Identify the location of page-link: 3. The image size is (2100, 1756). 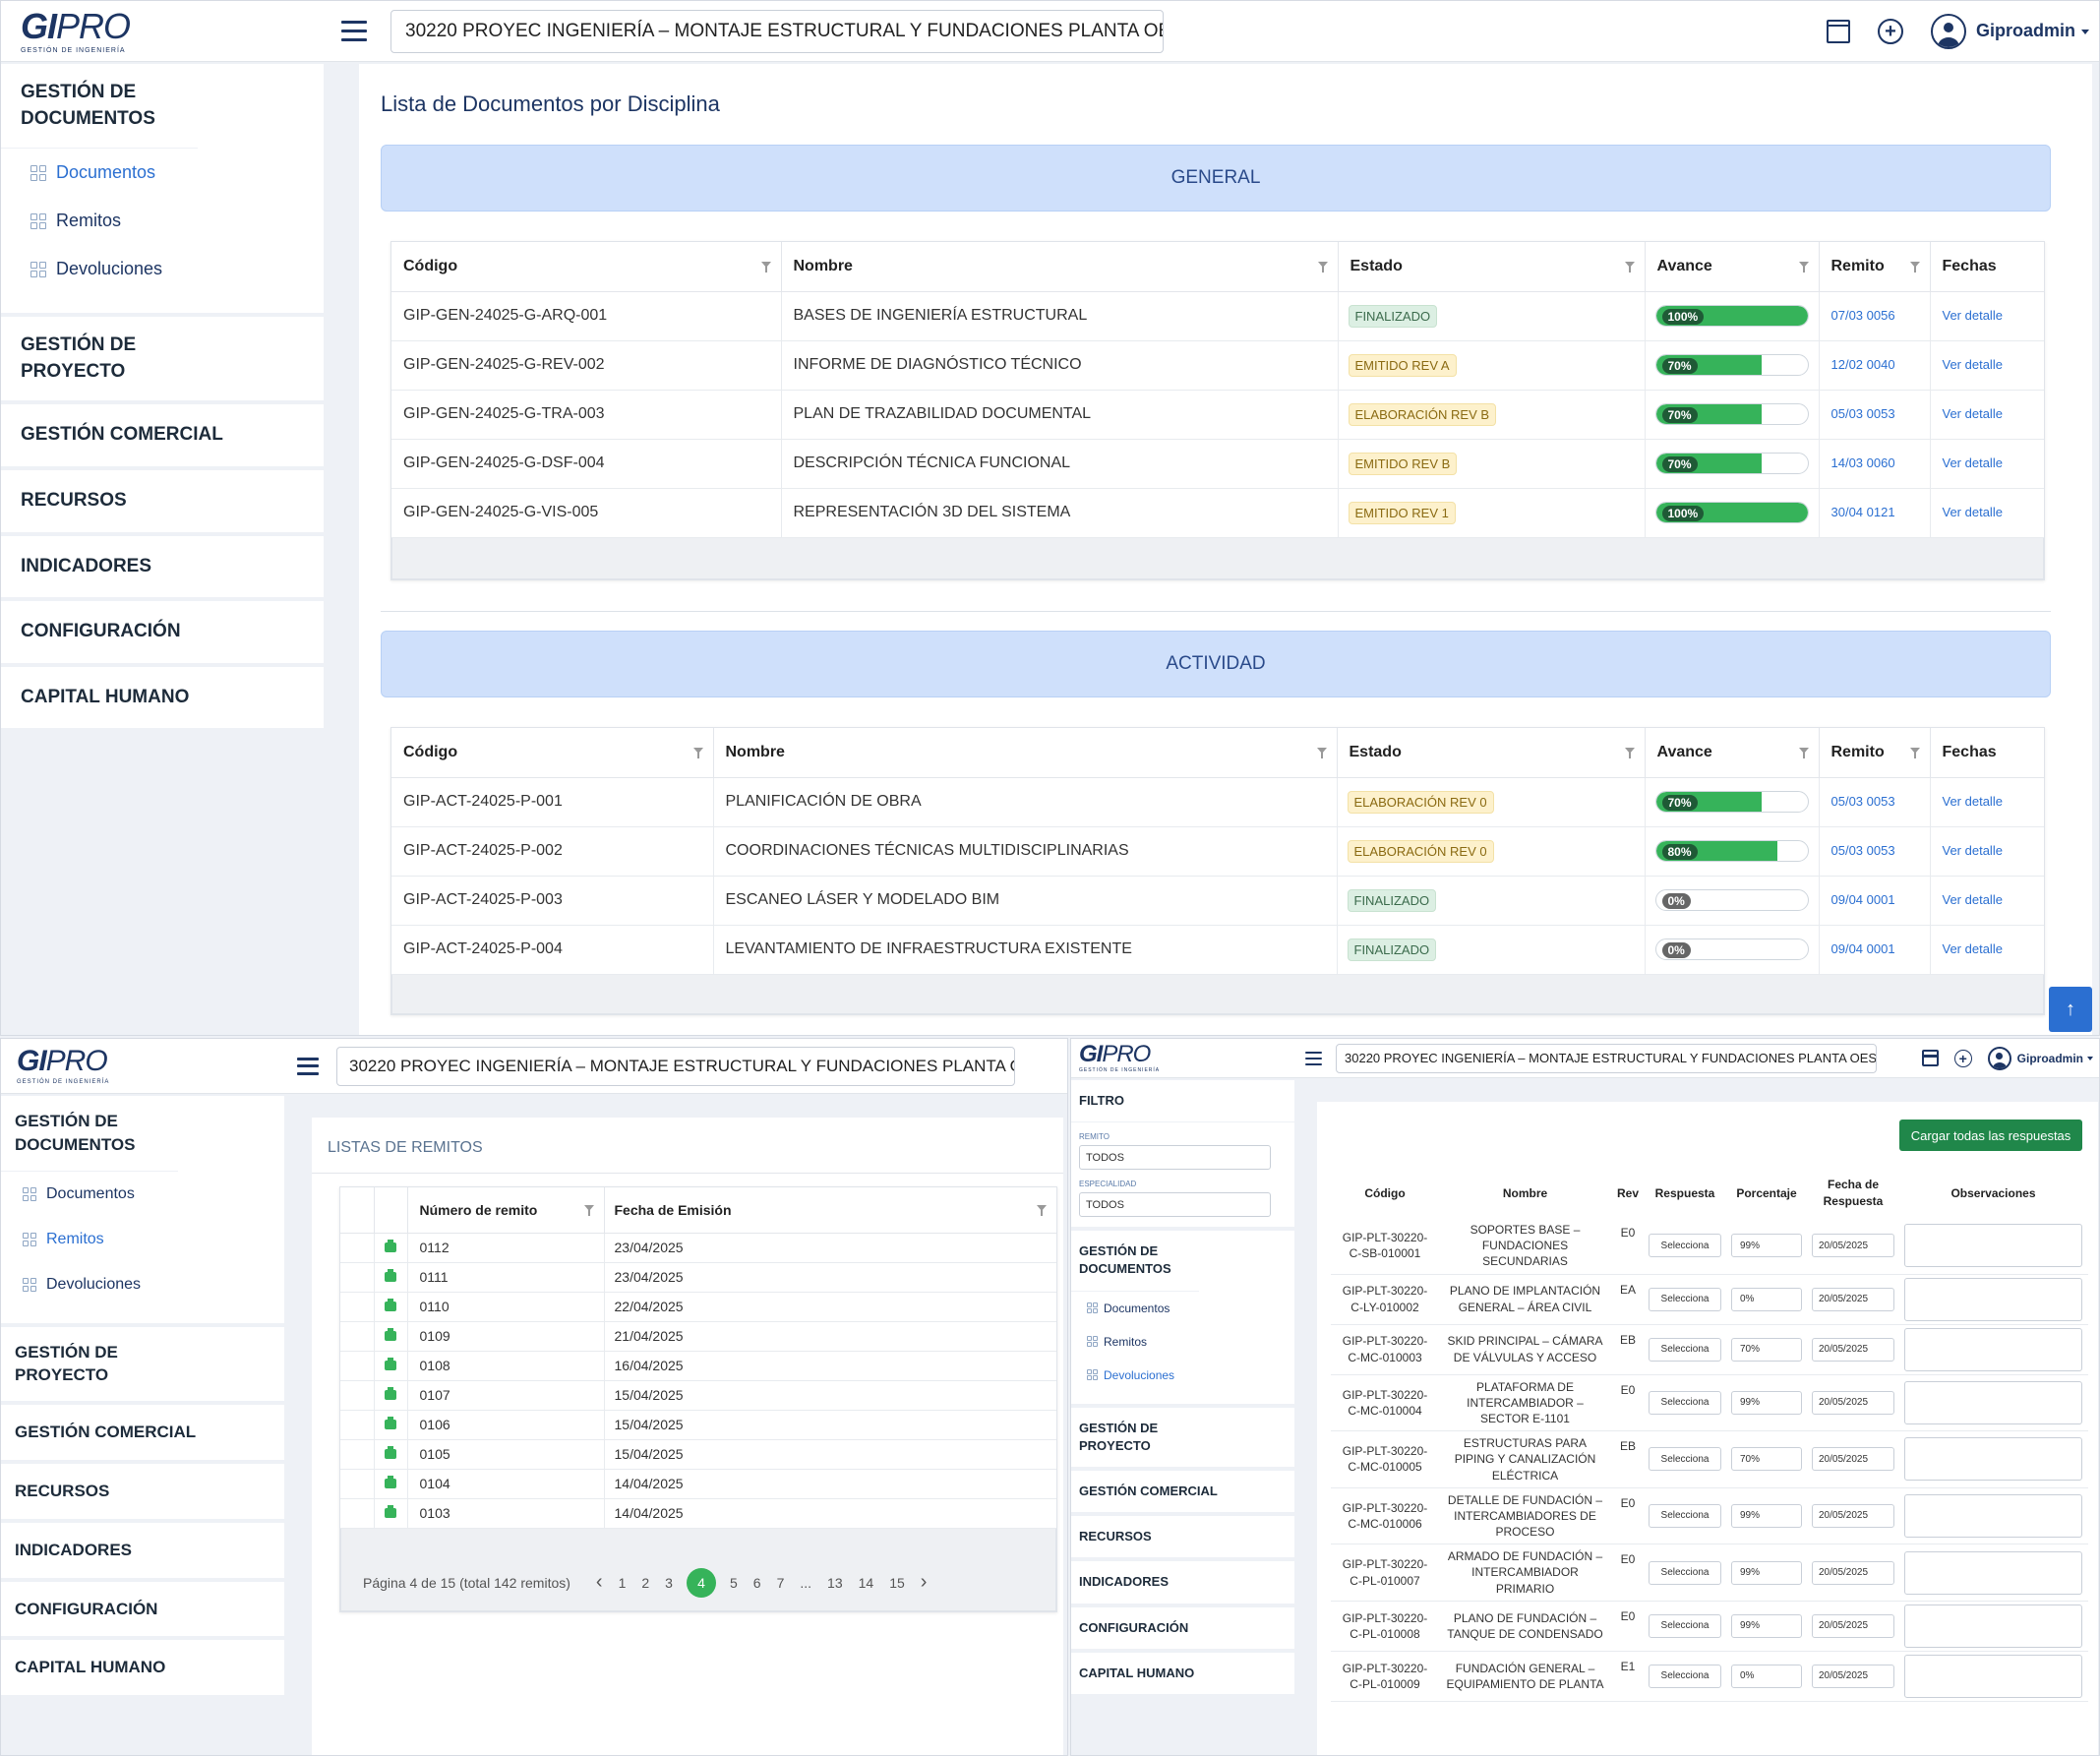
(669, 1583).